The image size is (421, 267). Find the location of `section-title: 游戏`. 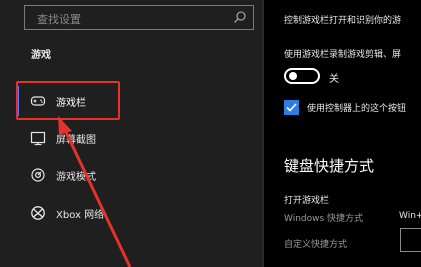

section-title: 游戏 is located at coordinates (41, 55).